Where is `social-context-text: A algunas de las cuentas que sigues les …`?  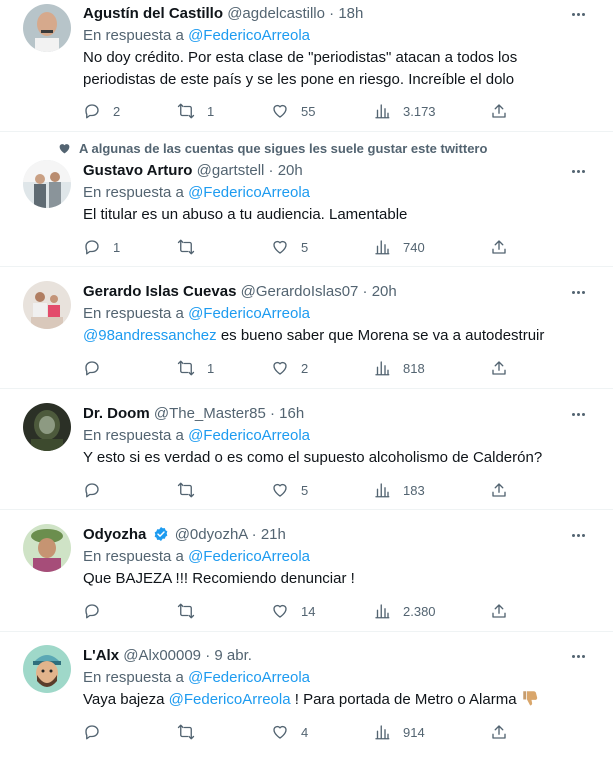 social-context-text: A algunas de las cuentas que sigues les … is located at coordinates (283, 148).